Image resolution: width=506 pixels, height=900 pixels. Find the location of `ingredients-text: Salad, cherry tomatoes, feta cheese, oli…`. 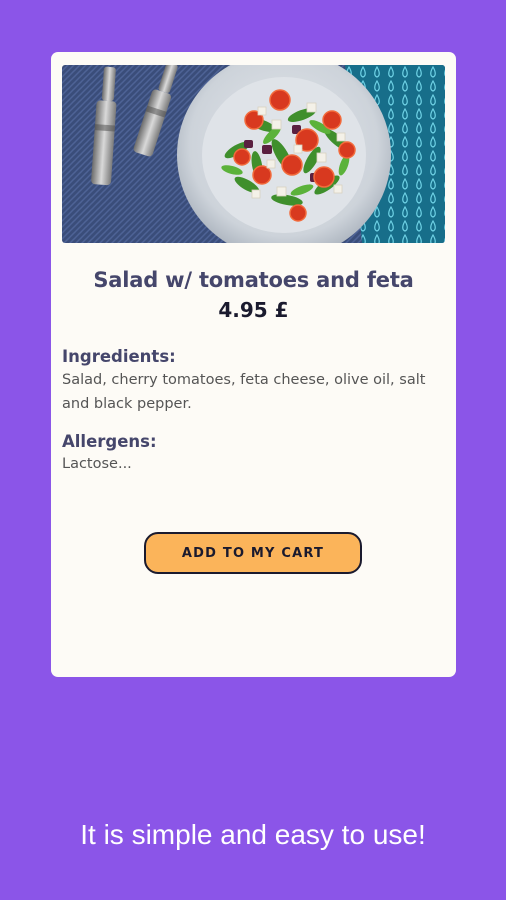

ingredients-text: Salad, cherry tomatoes, feta cheese, oli… is located at coordinates (244, 392).